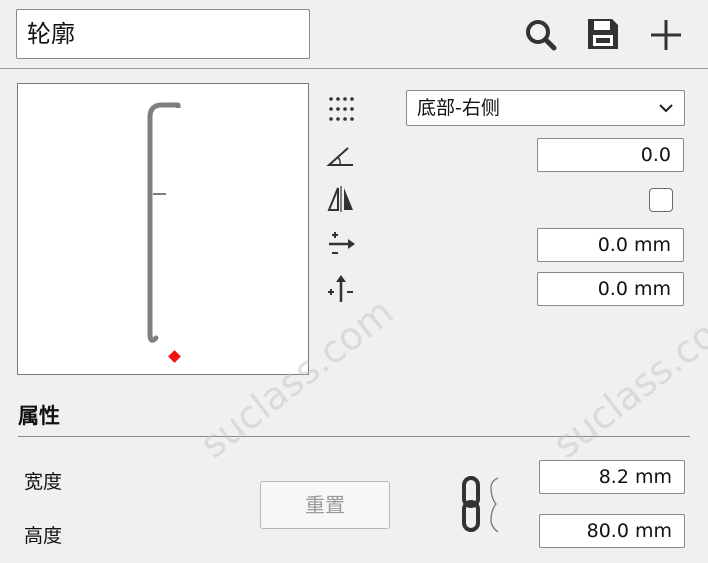 The width and height of the screenshot is (708, 563). What do you see at coordinates (610, 155) in the screenshot?
I see `angle-field: 0.0` at bounding box center [610, 155].